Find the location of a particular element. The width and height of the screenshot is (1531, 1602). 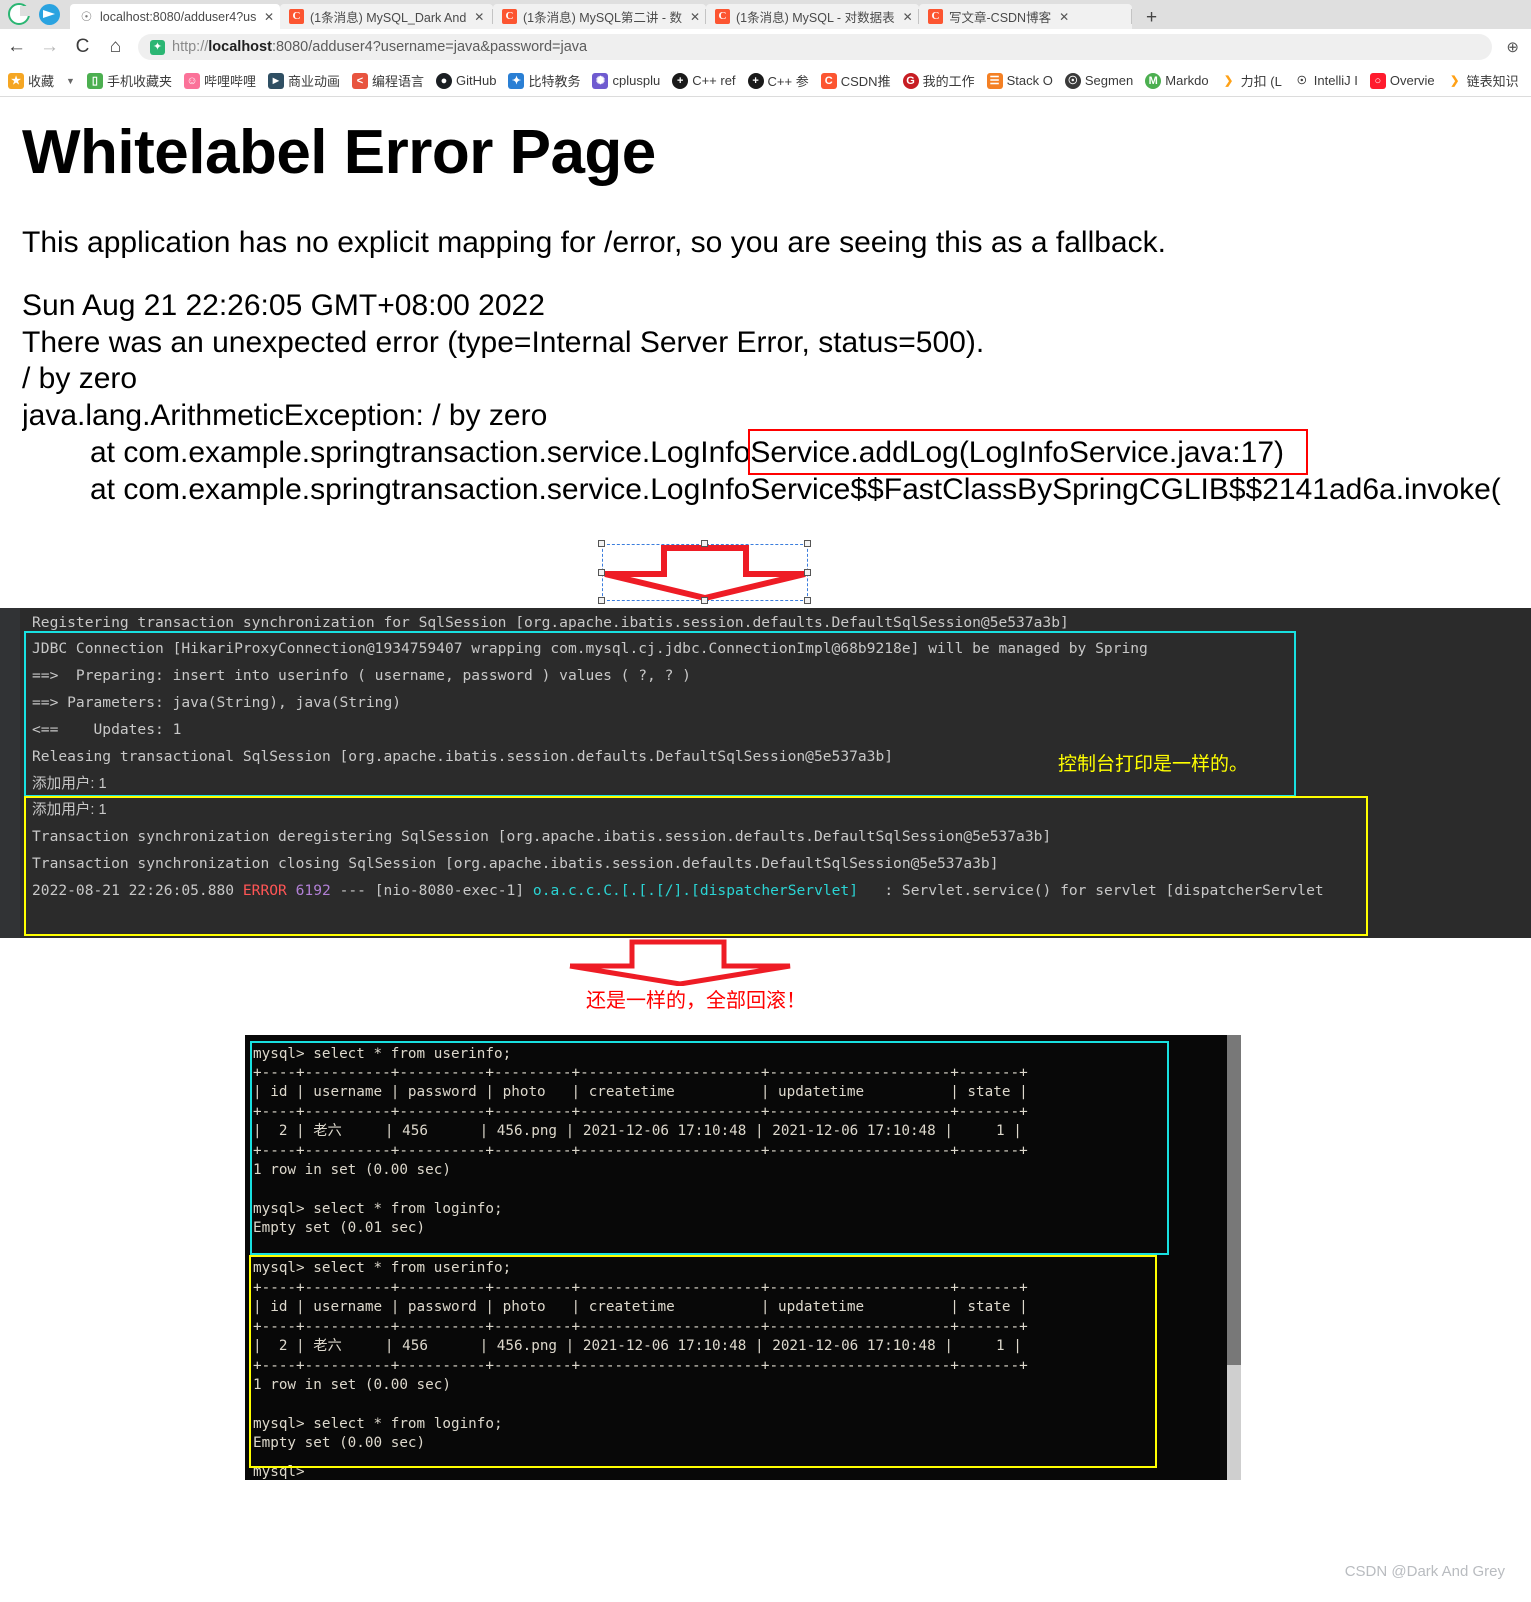

bookmark-label: CSDN推 is located at coordinates (865, 81).